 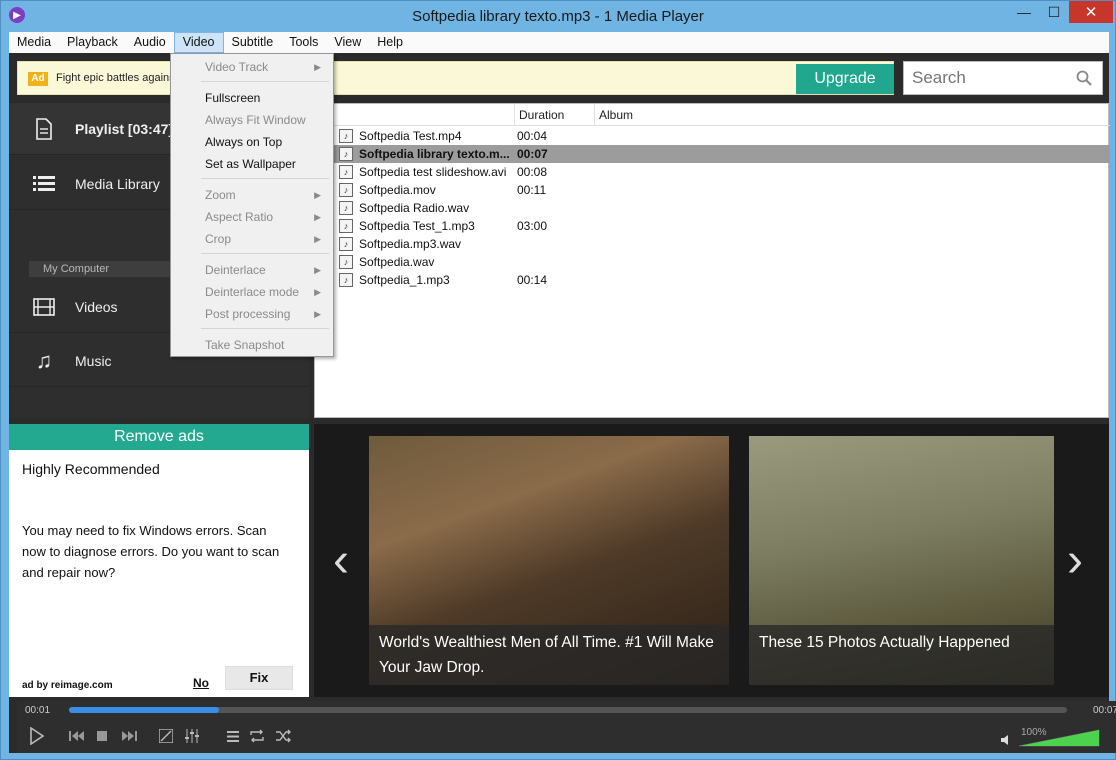 I want to click on table-row: ♪ Softpedia Test_1.mp3 03:00, so click(x=712, y=226).